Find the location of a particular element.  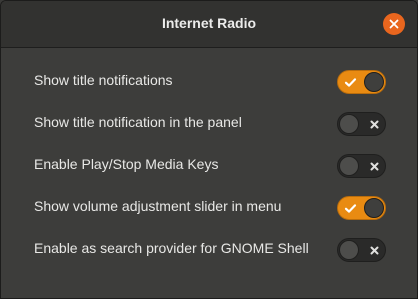

setting-row-panel-notification: Show title notification in the panel is located at coordinates (209, 123).